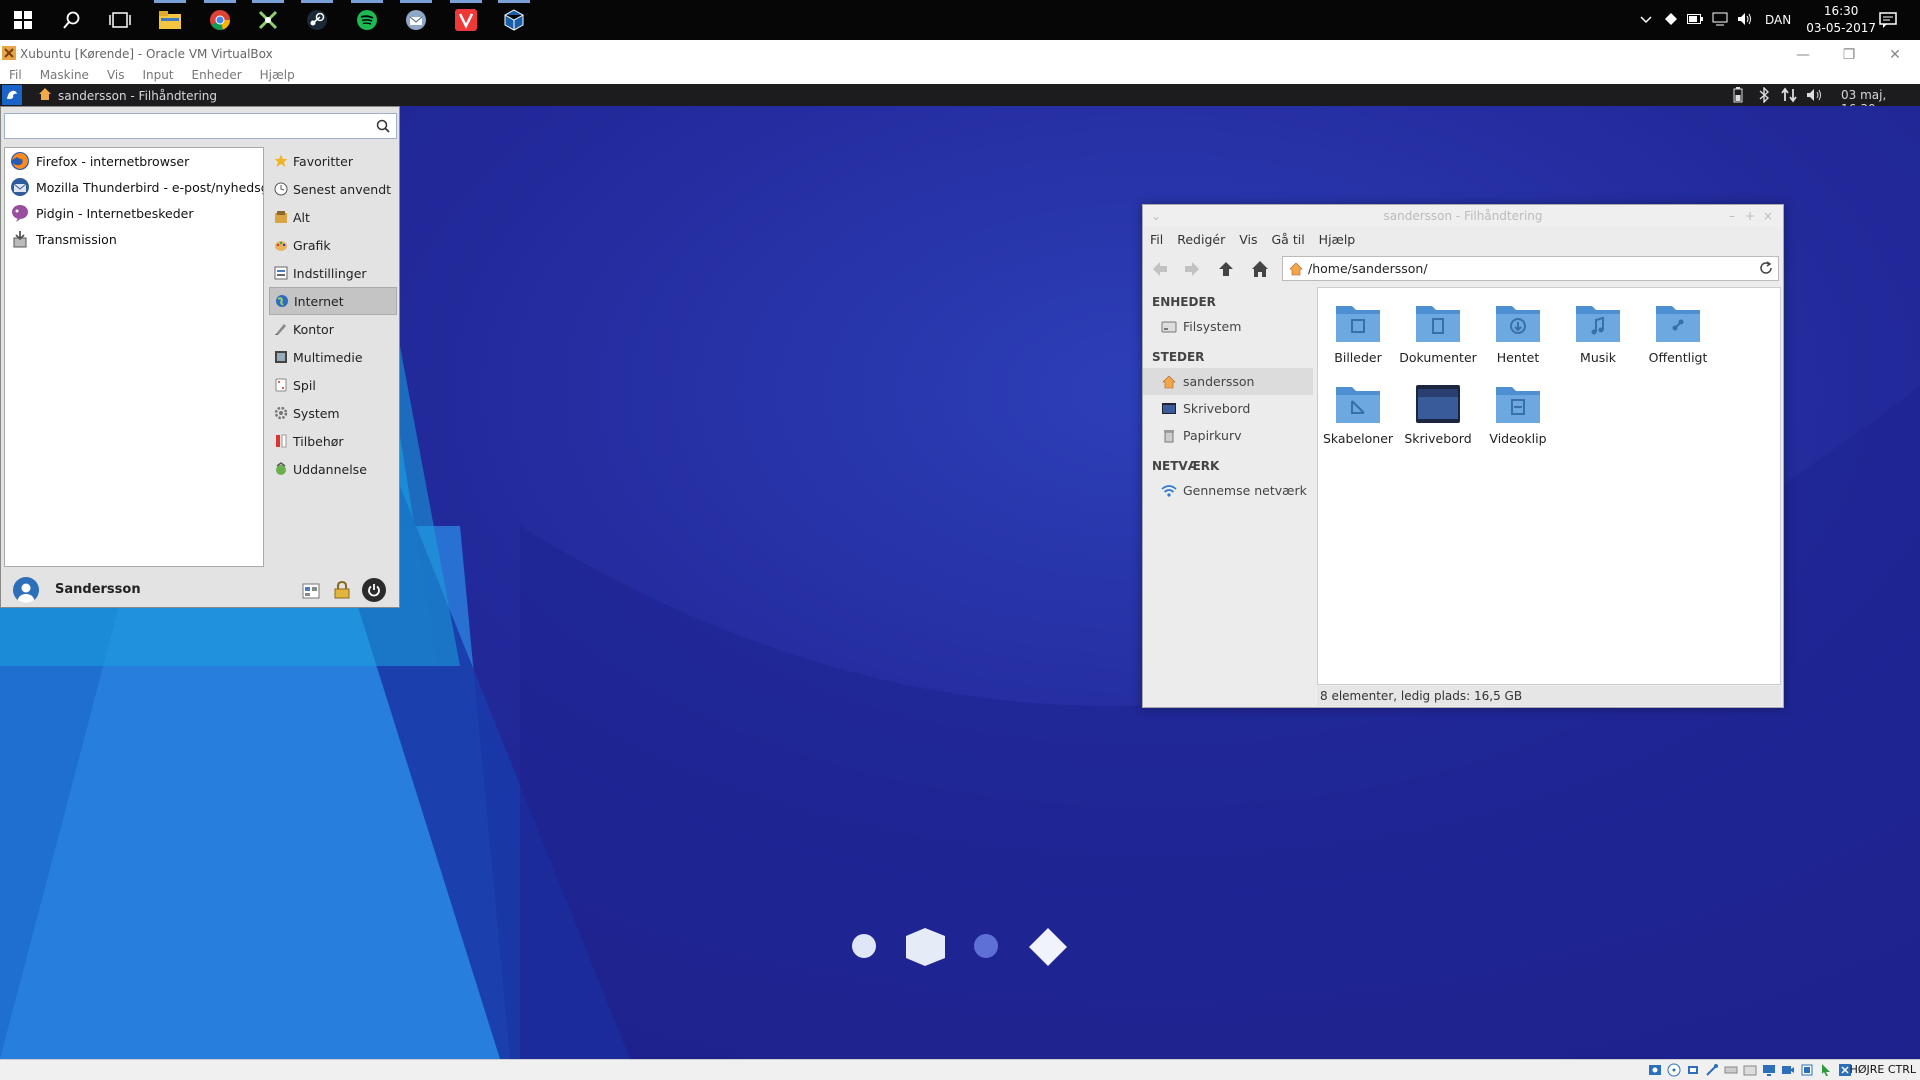 This screenshot has width=1920, height=1080. Describe the element at coordinates (1826, 1071) in the screenshot. I see `mouse-integration-icon` at that location.